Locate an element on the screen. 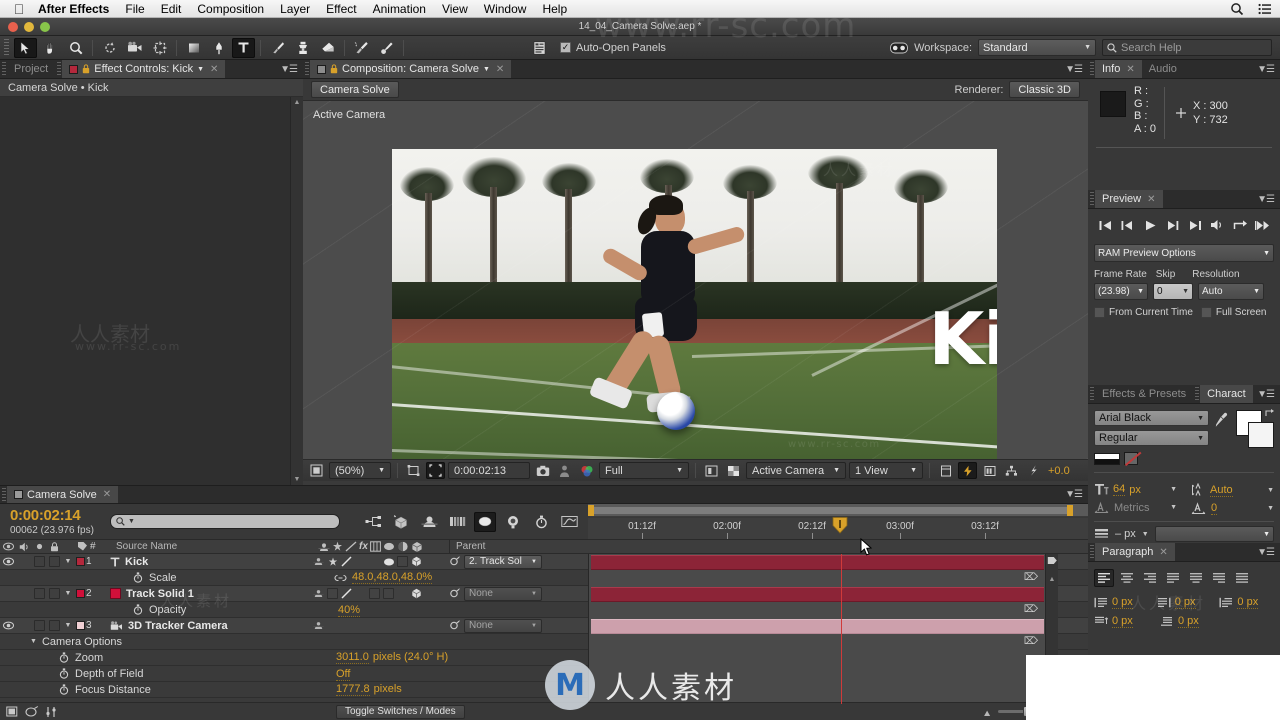 The image size is (1280, 720). tab-composition: Composition: Camera Solve ▼ ✕ is located at coordinates (411, 69).